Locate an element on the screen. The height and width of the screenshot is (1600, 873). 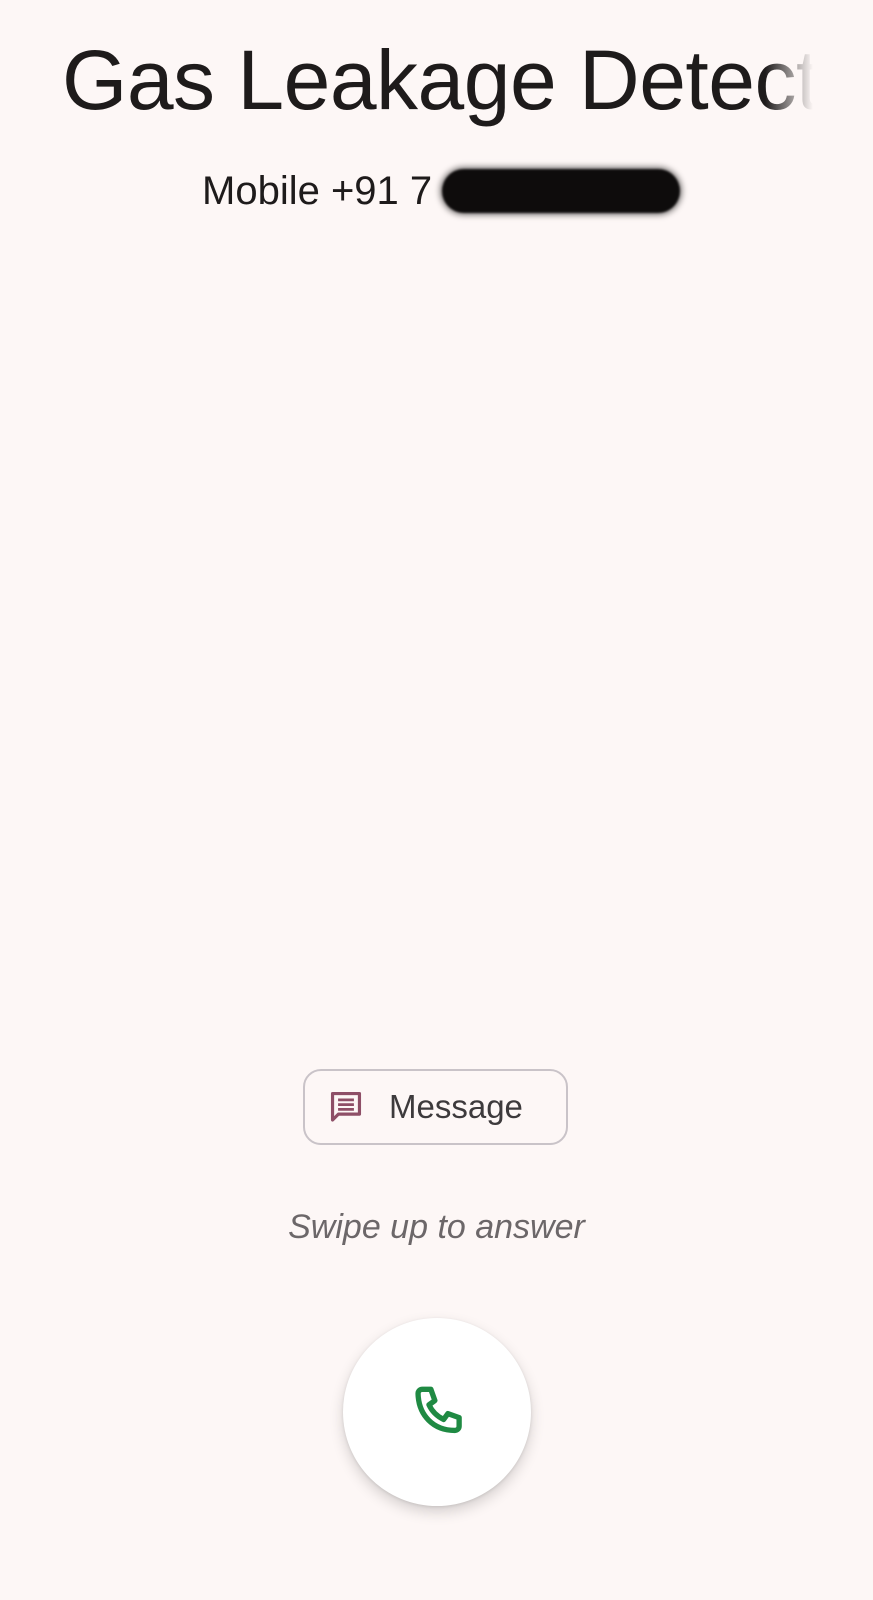
message-button: Message is located at coordinates (435, 1107).